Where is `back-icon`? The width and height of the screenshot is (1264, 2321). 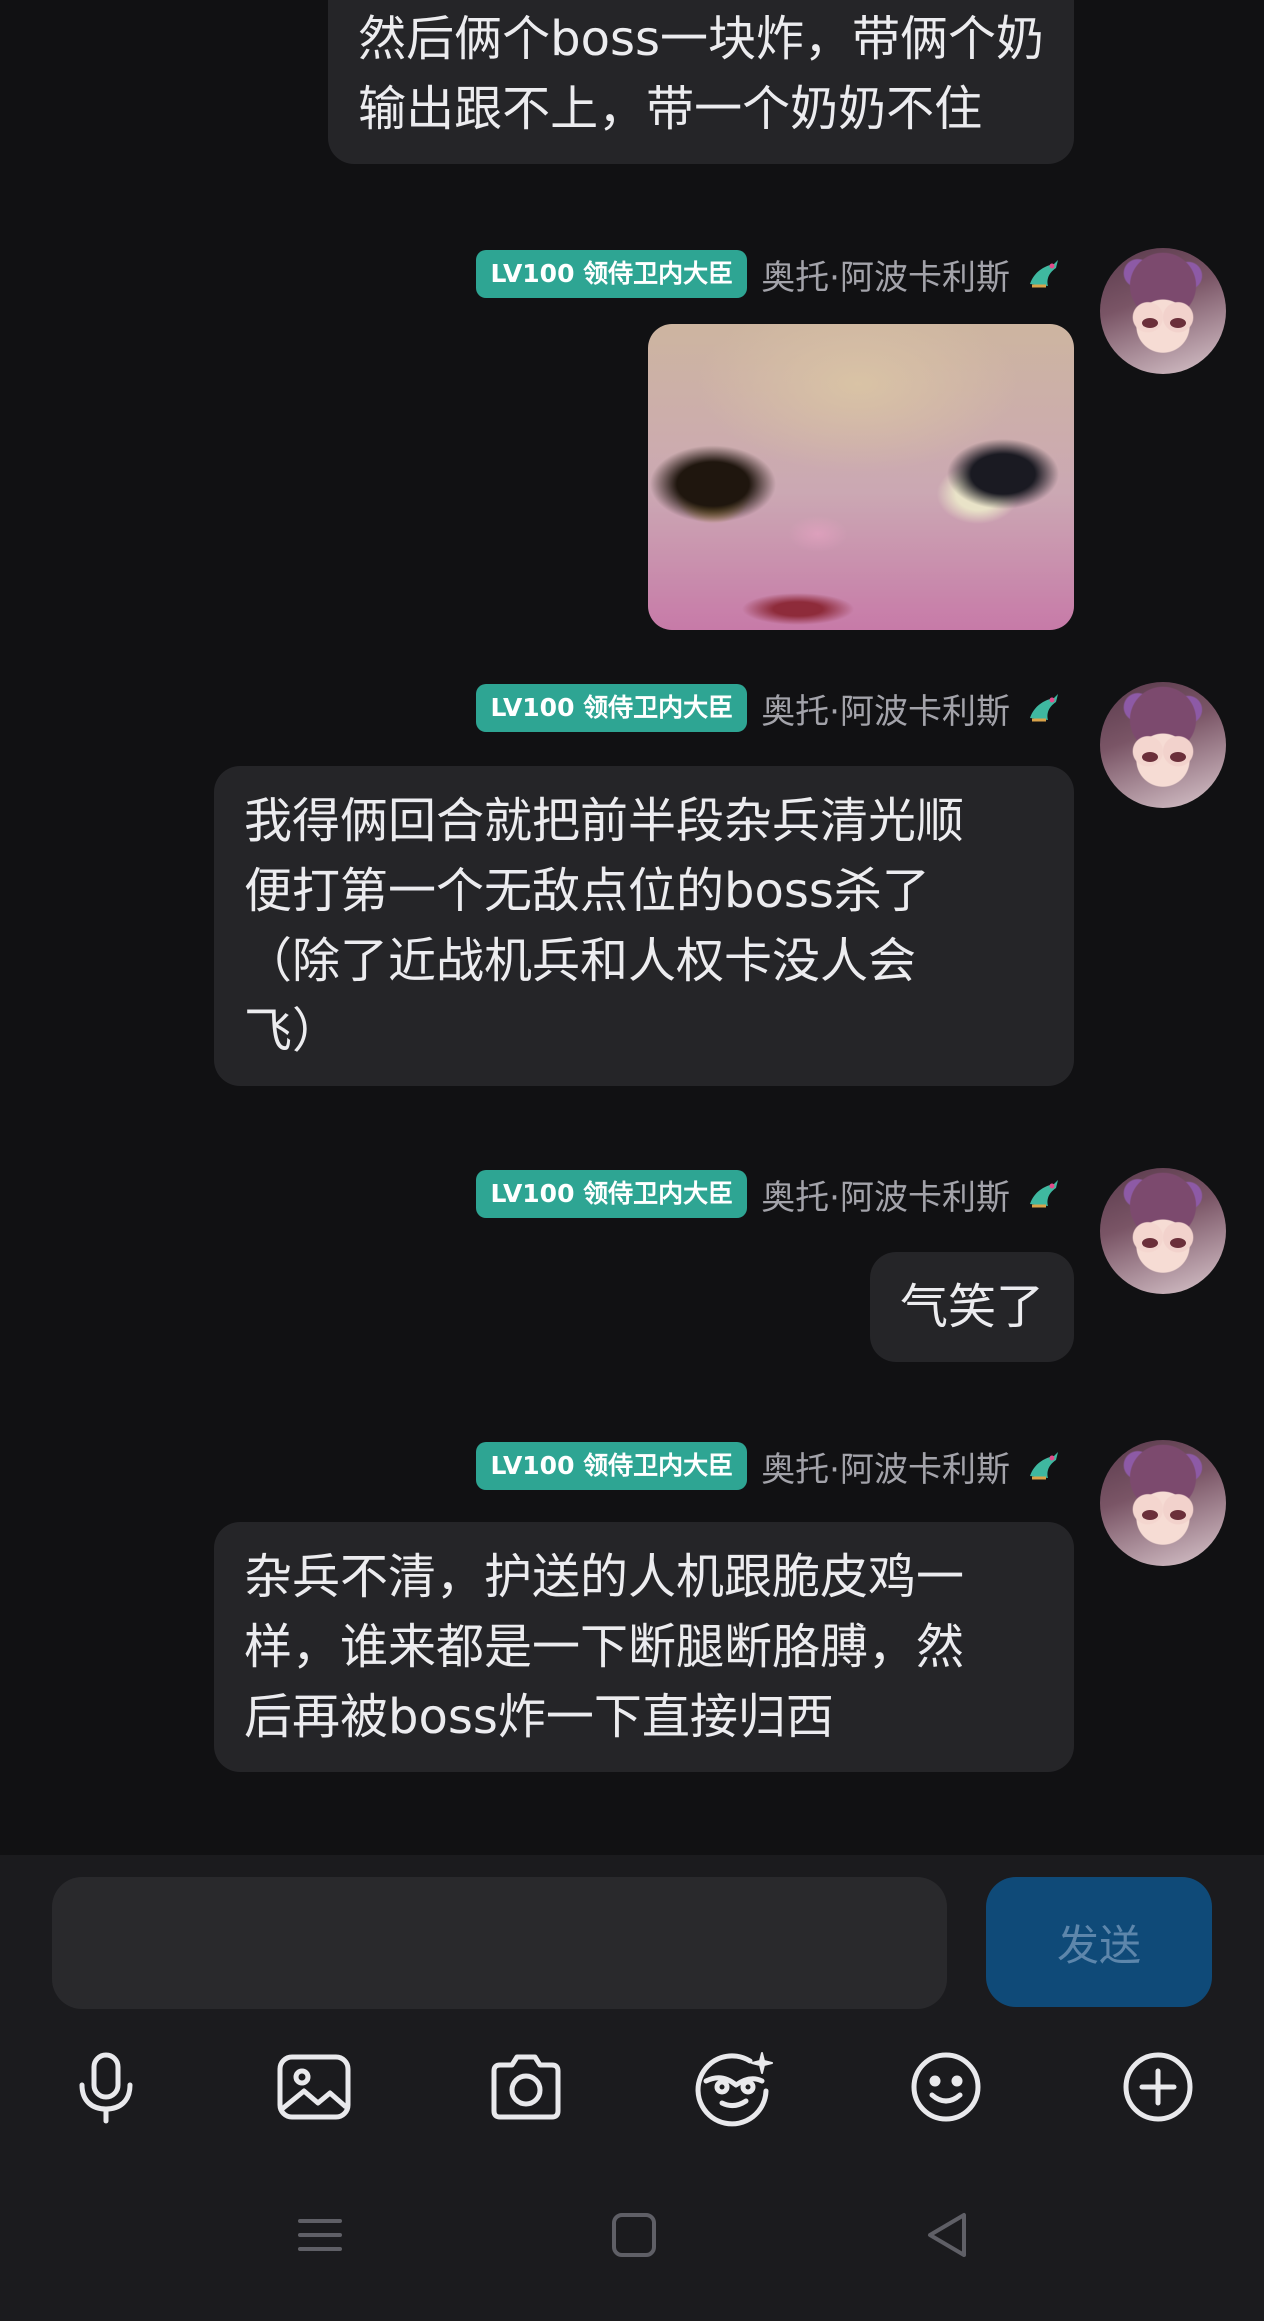 back-icon is located at coordinates (948, 2235).